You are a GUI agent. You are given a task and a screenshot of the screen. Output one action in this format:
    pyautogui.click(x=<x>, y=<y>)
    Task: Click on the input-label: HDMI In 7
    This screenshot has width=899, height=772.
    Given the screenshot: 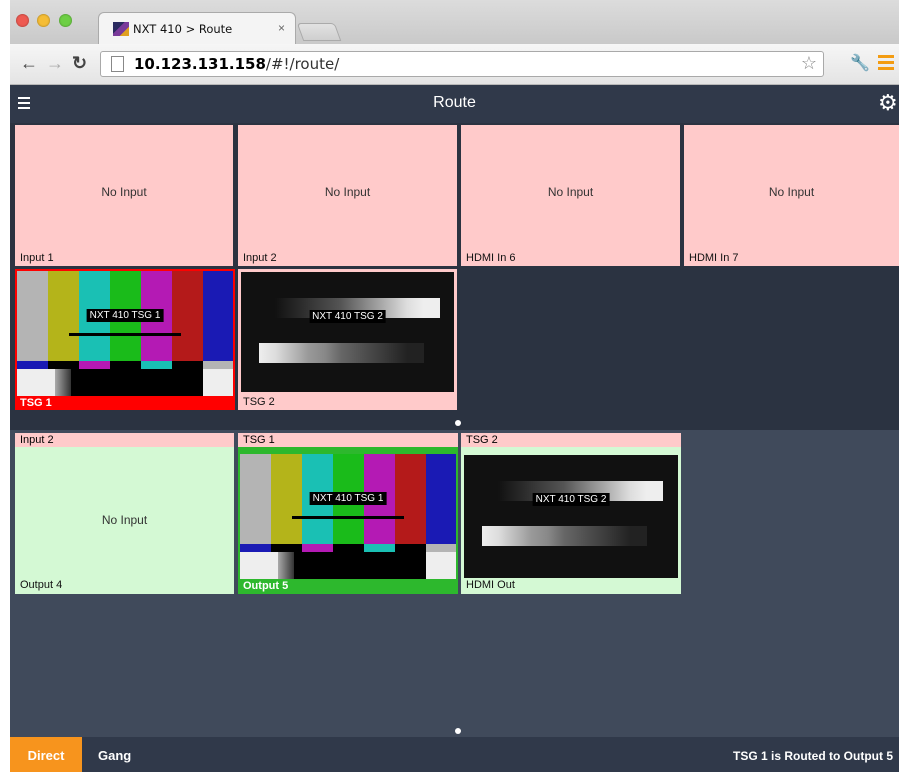 What is the action you would take?
    pyautogui.click(x=714, y=258)
    